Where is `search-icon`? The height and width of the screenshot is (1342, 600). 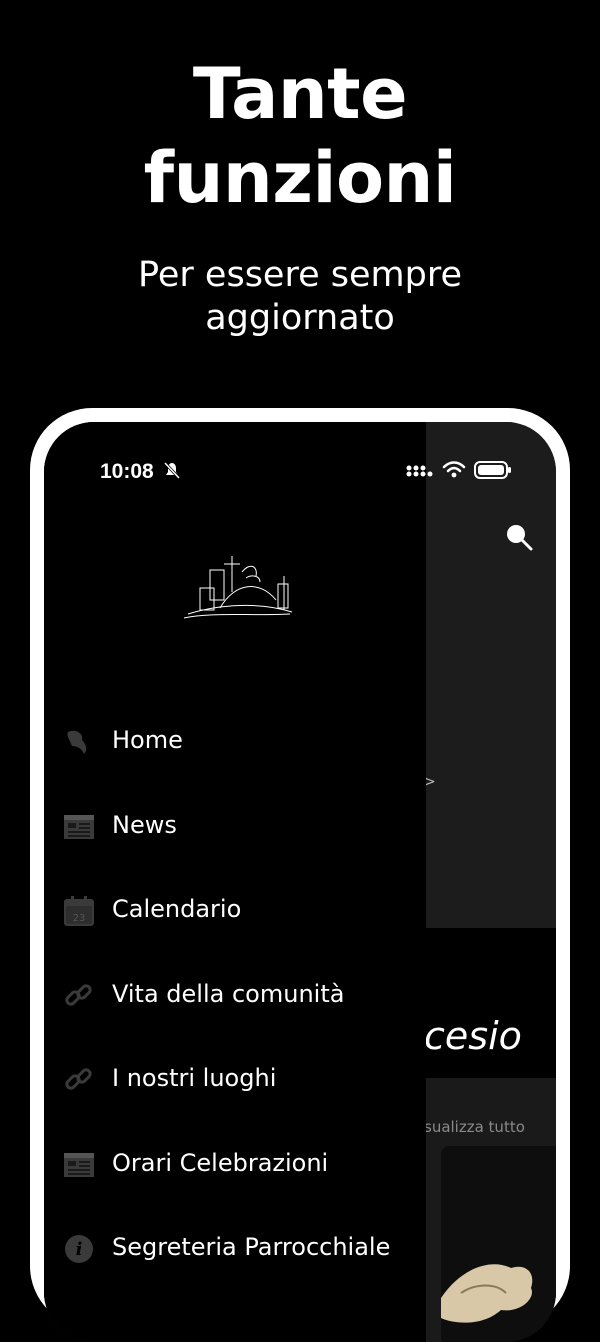 search-icon is located at coordinates (519, 537).